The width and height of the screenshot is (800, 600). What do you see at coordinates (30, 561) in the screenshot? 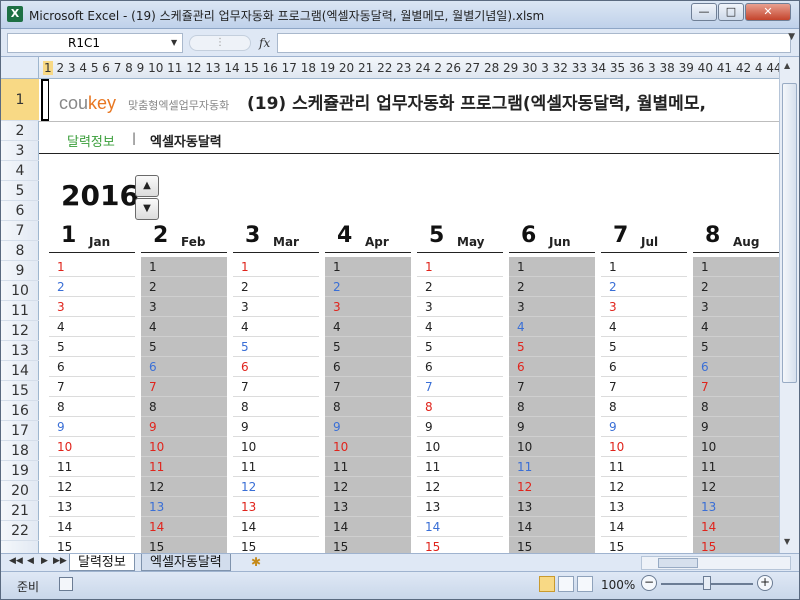
I see `prev-sheet-icon: ◀` at bounding box center [30, 561].